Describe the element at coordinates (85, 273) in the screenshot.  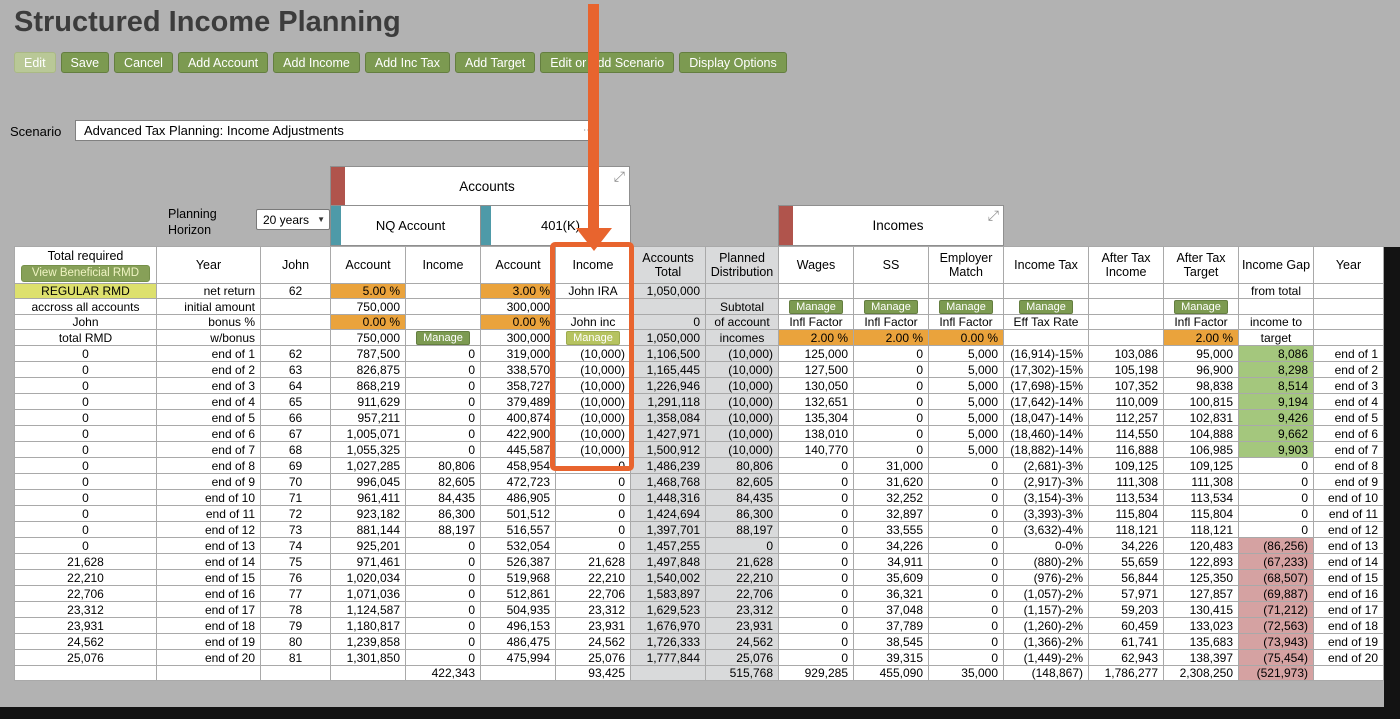
I see `view-beneficial-rmd-button: View Beneficial RMD` at that location.